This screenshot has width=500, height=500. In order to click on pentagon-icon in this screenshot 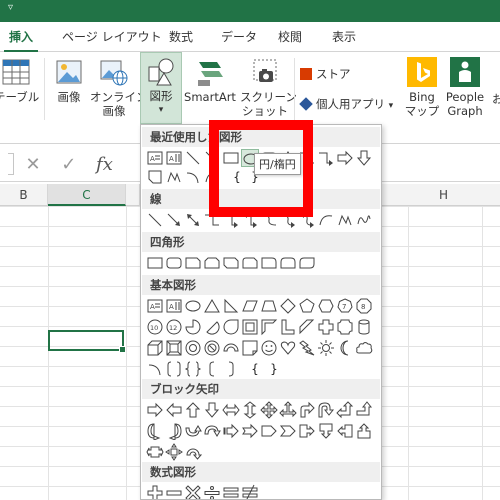, I will do `click(307, 306)`.